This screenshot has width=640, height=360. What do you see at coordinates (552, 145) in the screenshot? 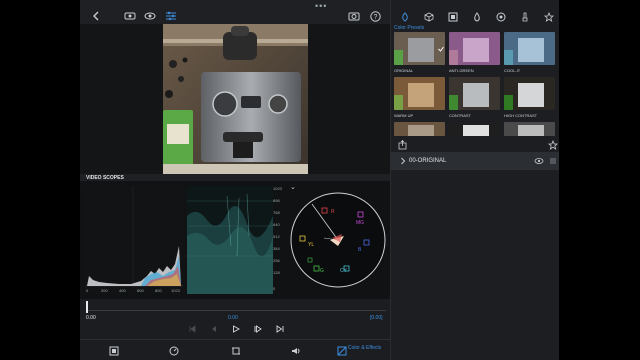
I see `favorite-star-icon` at bounding box center [552, 145].